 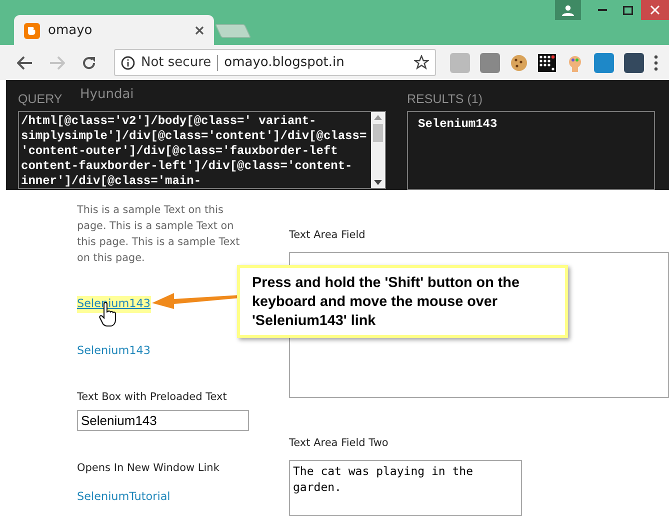 What do you see at coordinates (378, 150) in the screenshot?
I see `scrollbar` at bounding box center [378, 150].